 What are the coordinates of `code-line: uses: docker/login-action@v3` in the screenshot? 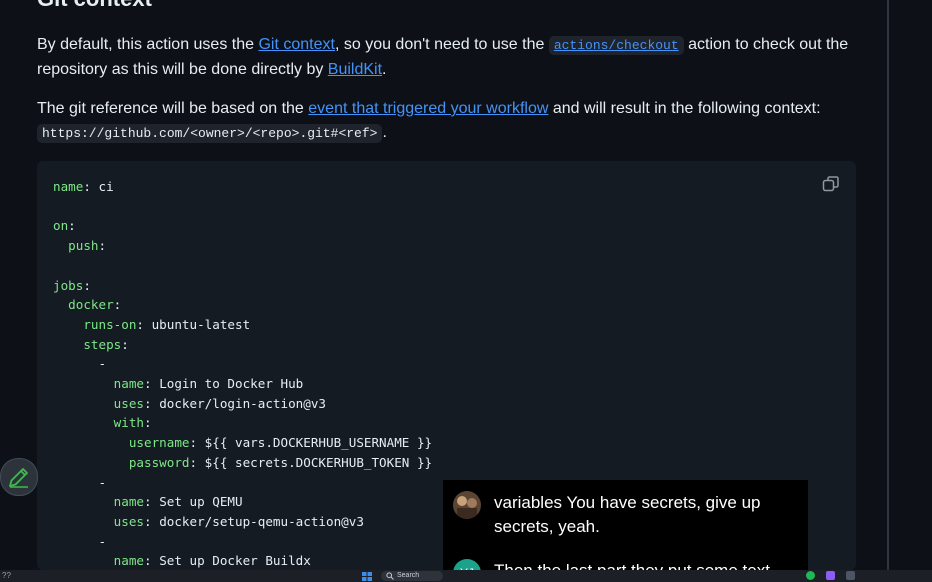 It's located at (219, 403).